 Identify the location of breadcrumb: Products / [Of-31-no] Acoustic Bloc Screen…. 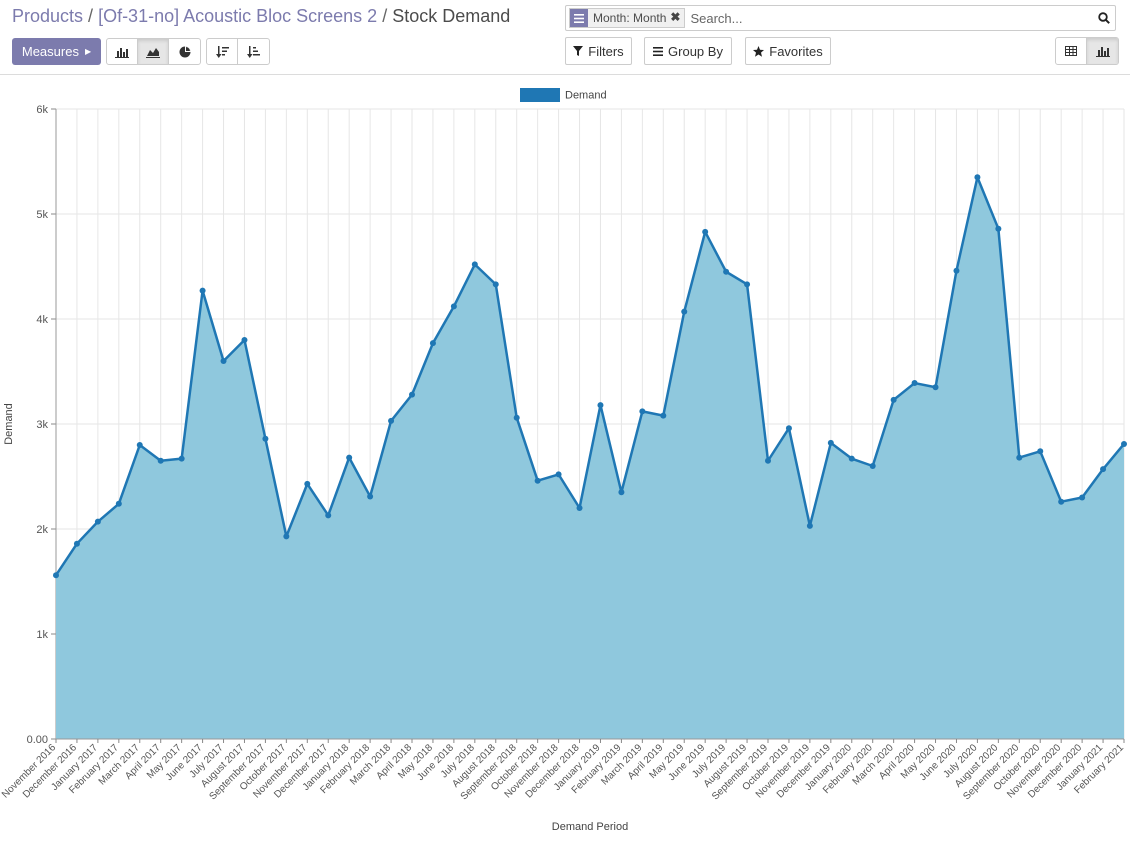
(261, 16).